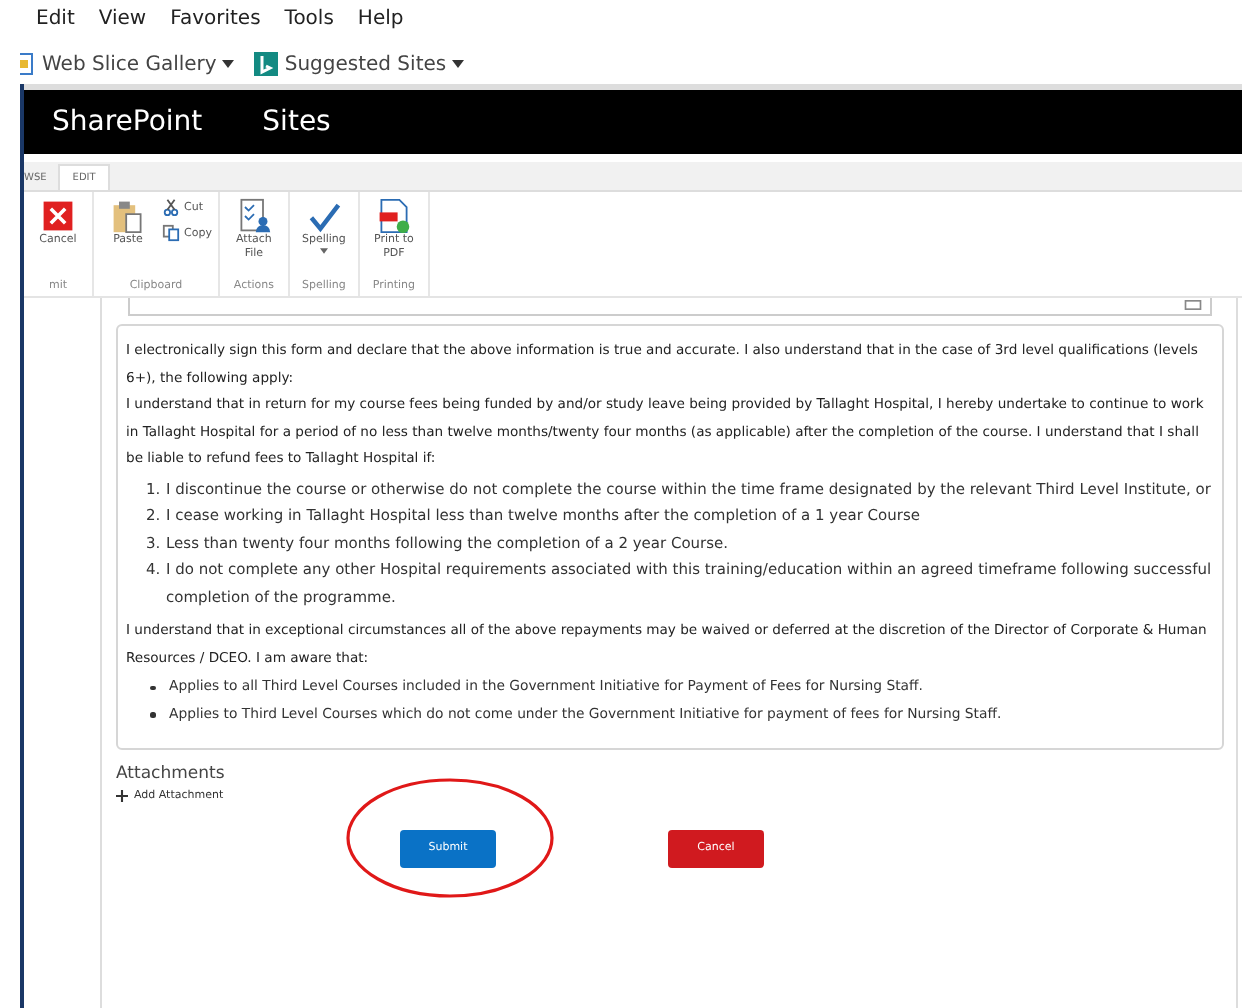  I want to click on pdf-icon, so click(393, 216).